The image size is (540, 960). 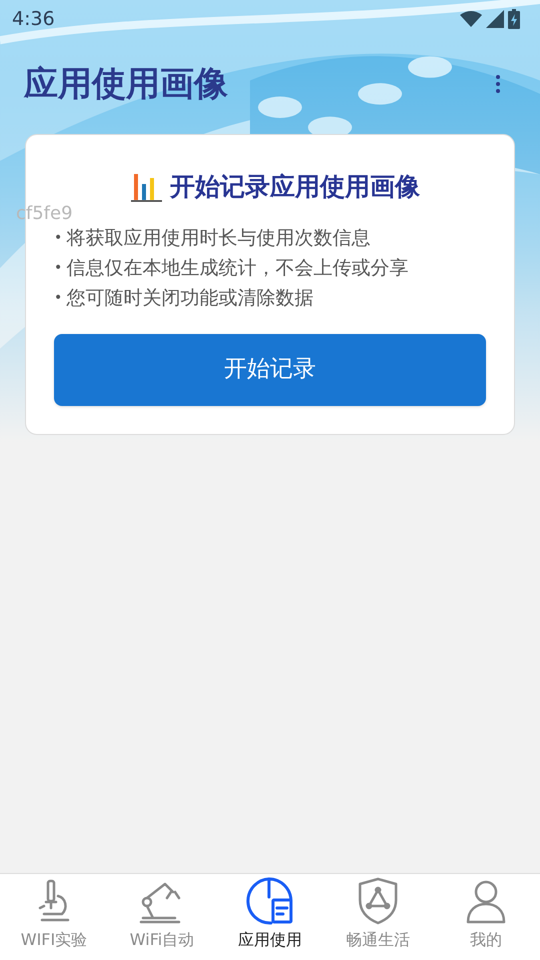 What do you see at coordinates (486, 917) in the screenshot?
I see `nav-tab: 我的` at bounding box center [486, 917].